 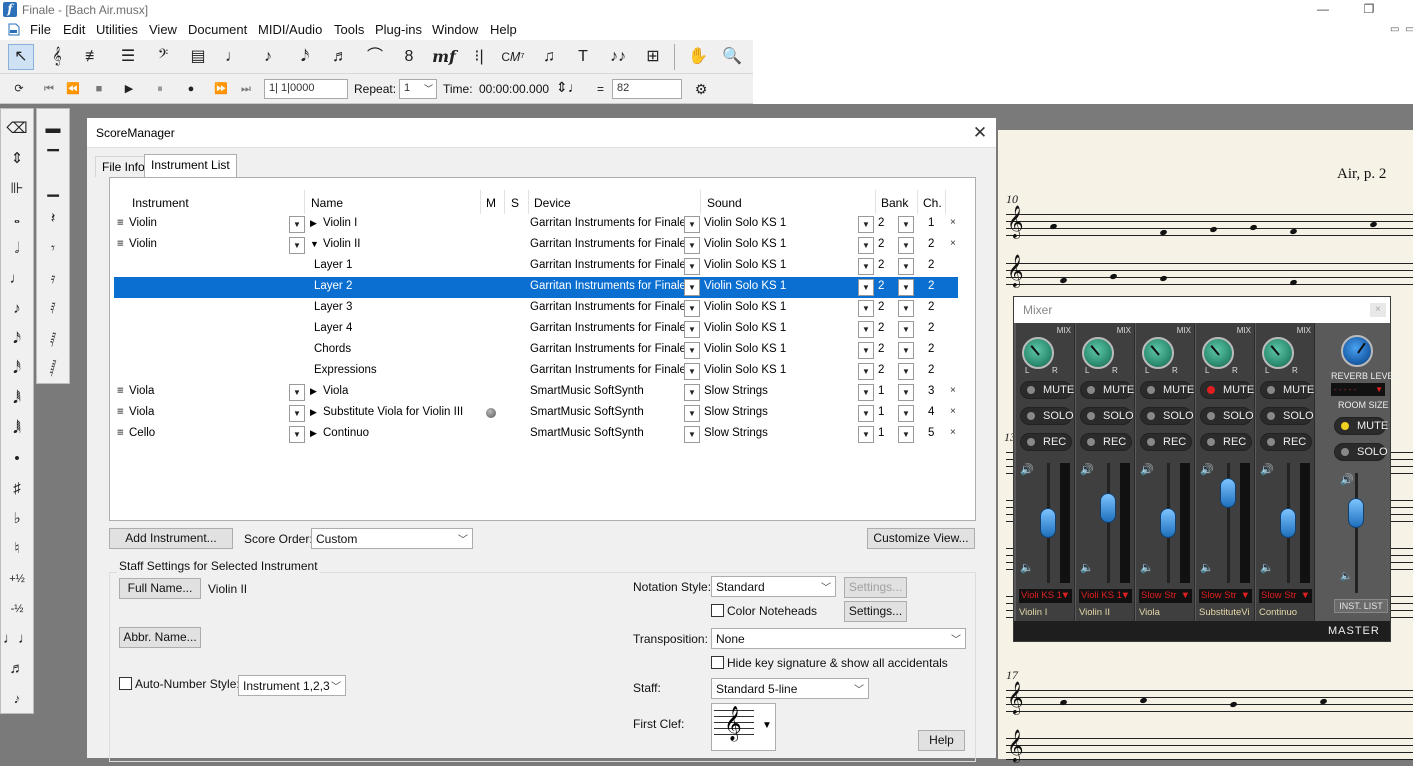 What do you see at coordinates (314, 244) in the screenshot?
I see `expand-toggle-icon: ▼` at bounding box center [314, 244].